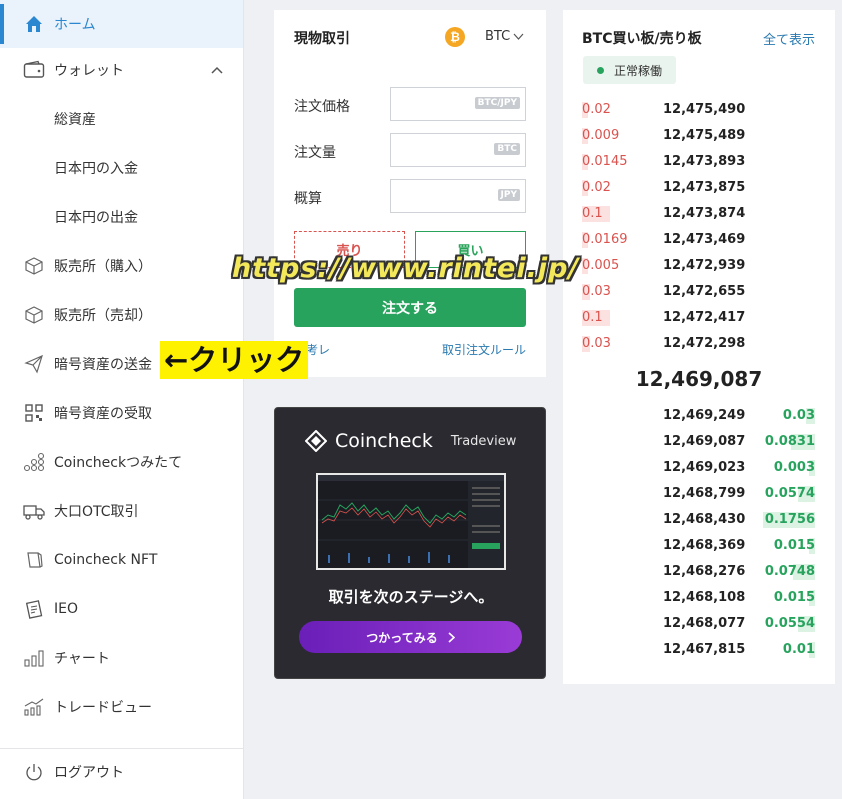  I want to click on price-label: 注文価格, so click(322, 107).